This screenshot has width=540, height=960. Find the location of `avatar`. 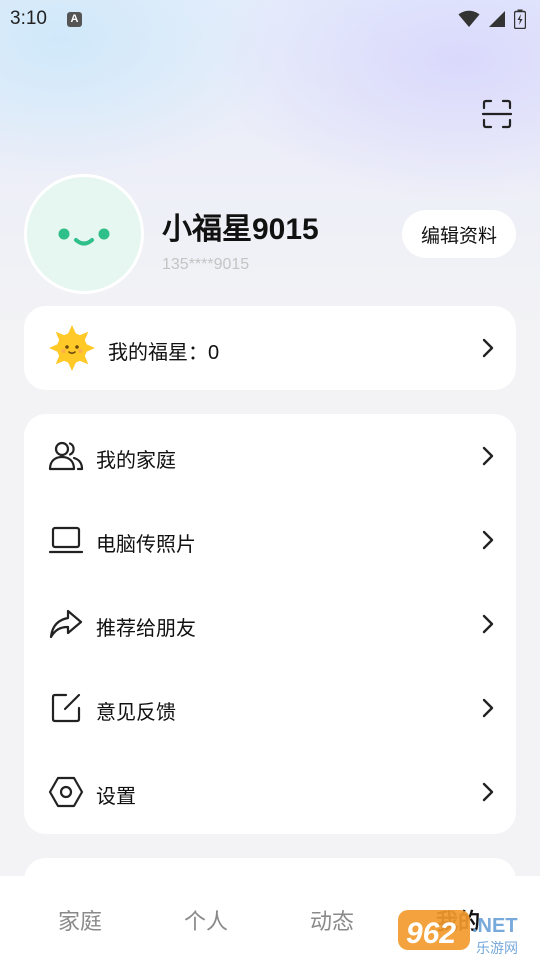

avatar is located at coordinates (84, 234).